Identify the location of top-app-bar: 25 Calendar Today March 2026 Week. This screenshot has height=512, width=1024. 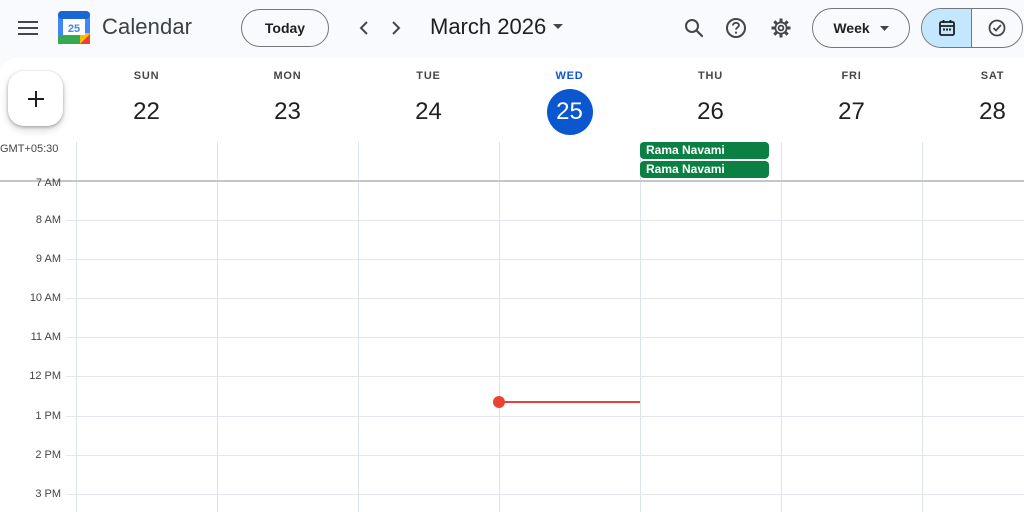
(512, 29).